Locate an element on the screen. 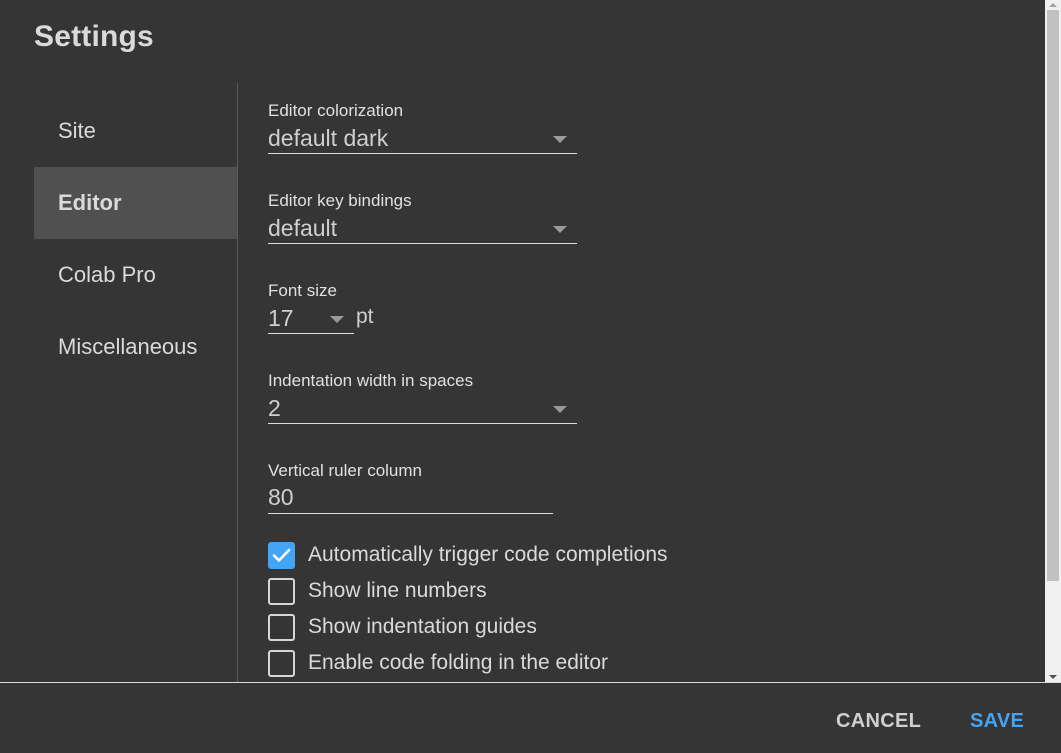 This screenshot has height=753, width=1061. settings-sidebar: Site Editor Colab Pro Miscellaneous is located at coordinates (135, 239).